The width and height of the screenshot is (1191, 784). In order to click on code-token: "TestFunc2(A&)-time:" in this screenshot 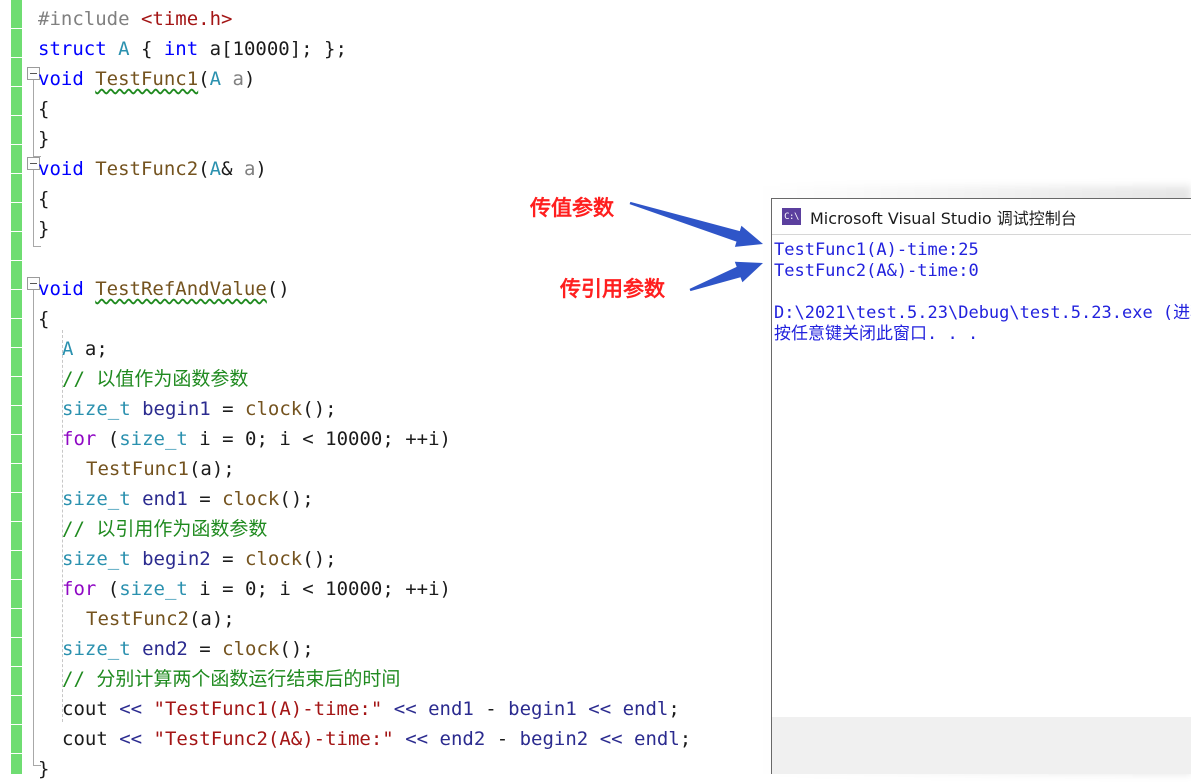, I will do `click(273, 739)`.